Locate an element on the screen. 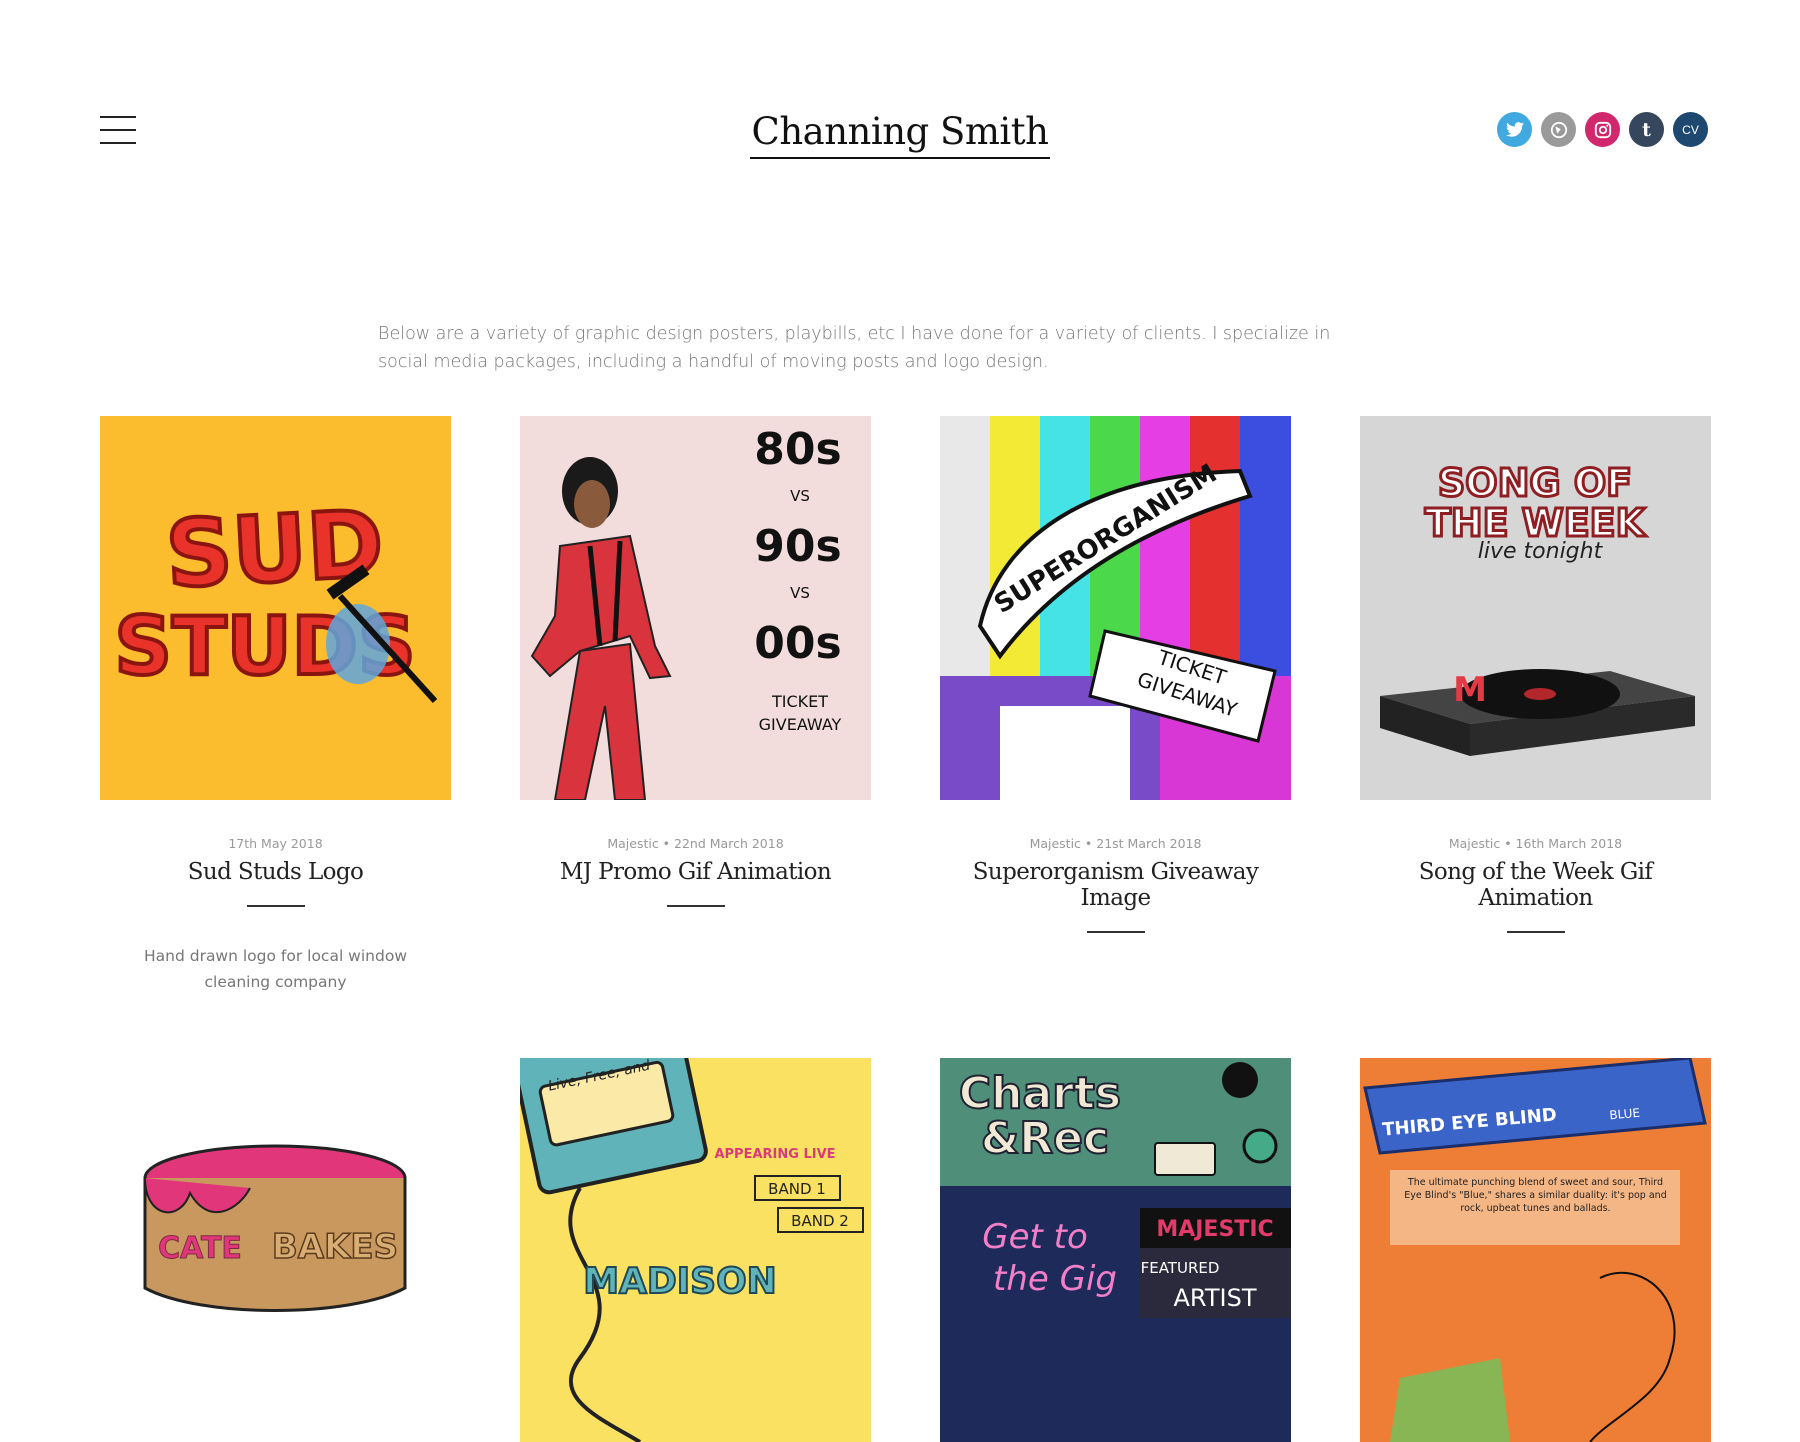 The image size is (1800, 1442). twitter-bird-glyph is located at coordinates (1514, 129).